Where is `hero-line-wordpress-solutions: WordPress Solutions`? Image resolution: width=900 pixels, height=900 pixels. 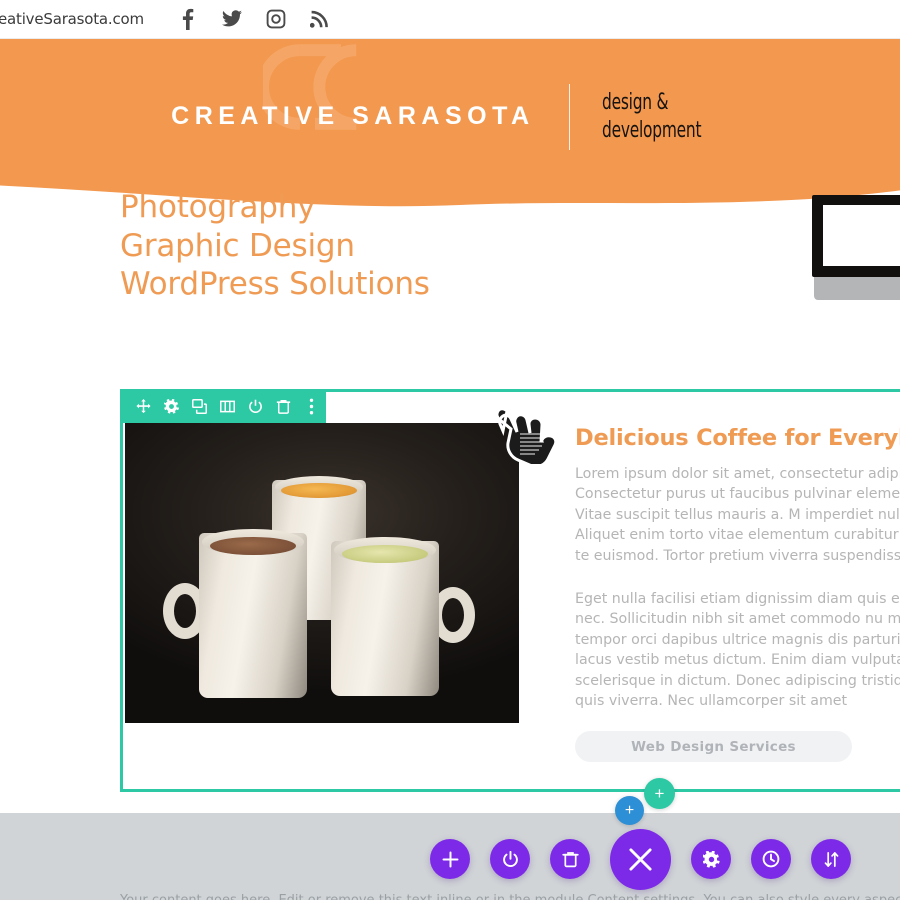 hero-line-wordpress-solutions: WordPress Solutions is located at coordinates (275, 284).